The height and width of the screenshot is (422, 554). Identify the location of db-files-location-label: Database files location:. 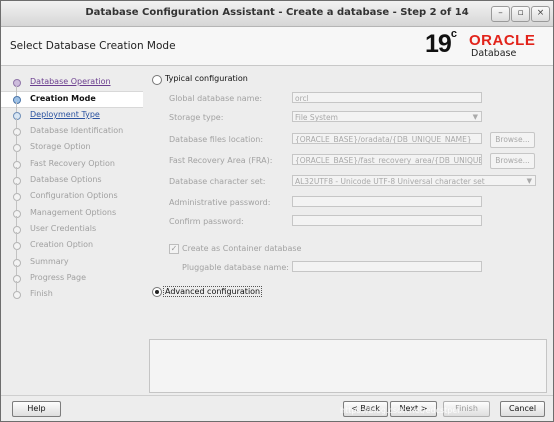
(216, 139).